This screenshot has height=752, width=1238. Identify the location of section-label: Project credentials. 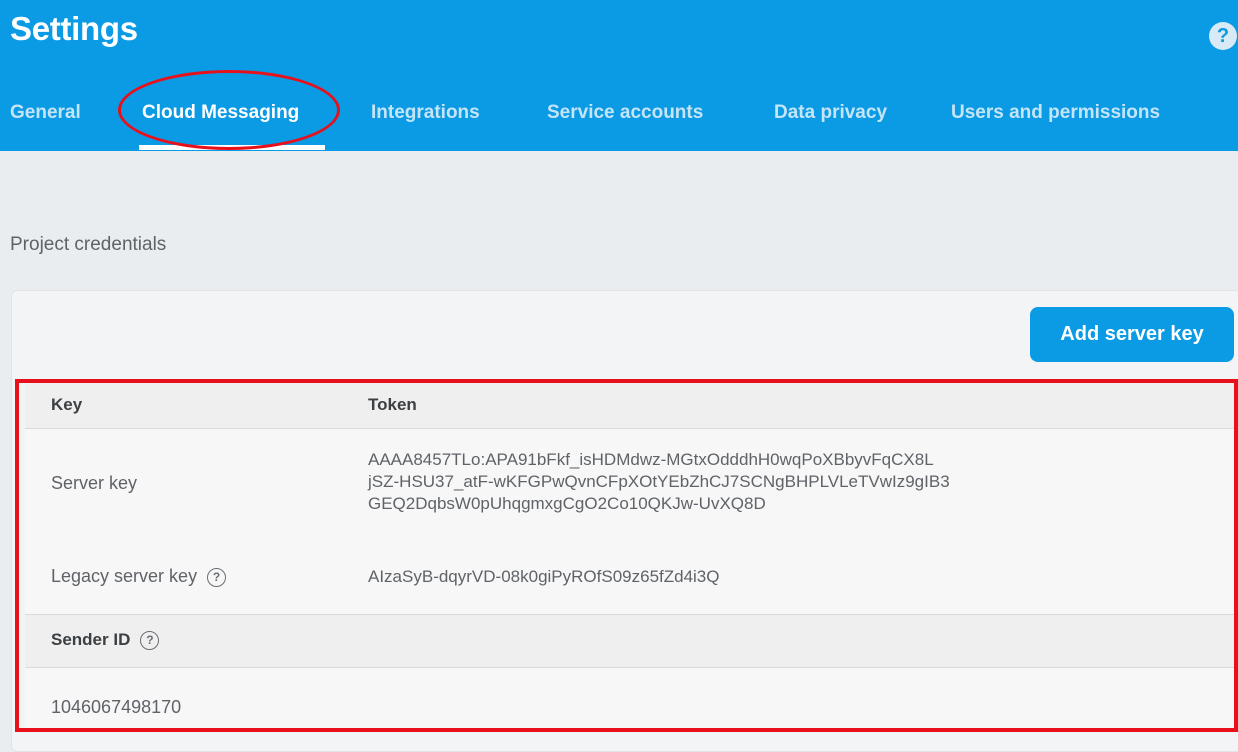
(88, 244).